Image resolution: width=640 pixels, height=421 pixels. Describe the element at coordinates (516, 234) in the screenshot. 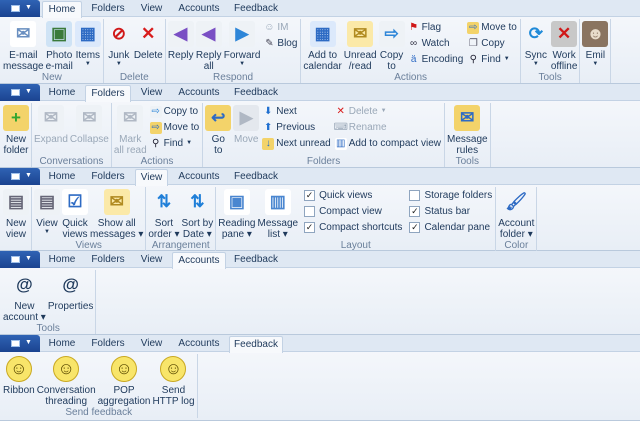

I see `button-label: folder ▾` at that location.